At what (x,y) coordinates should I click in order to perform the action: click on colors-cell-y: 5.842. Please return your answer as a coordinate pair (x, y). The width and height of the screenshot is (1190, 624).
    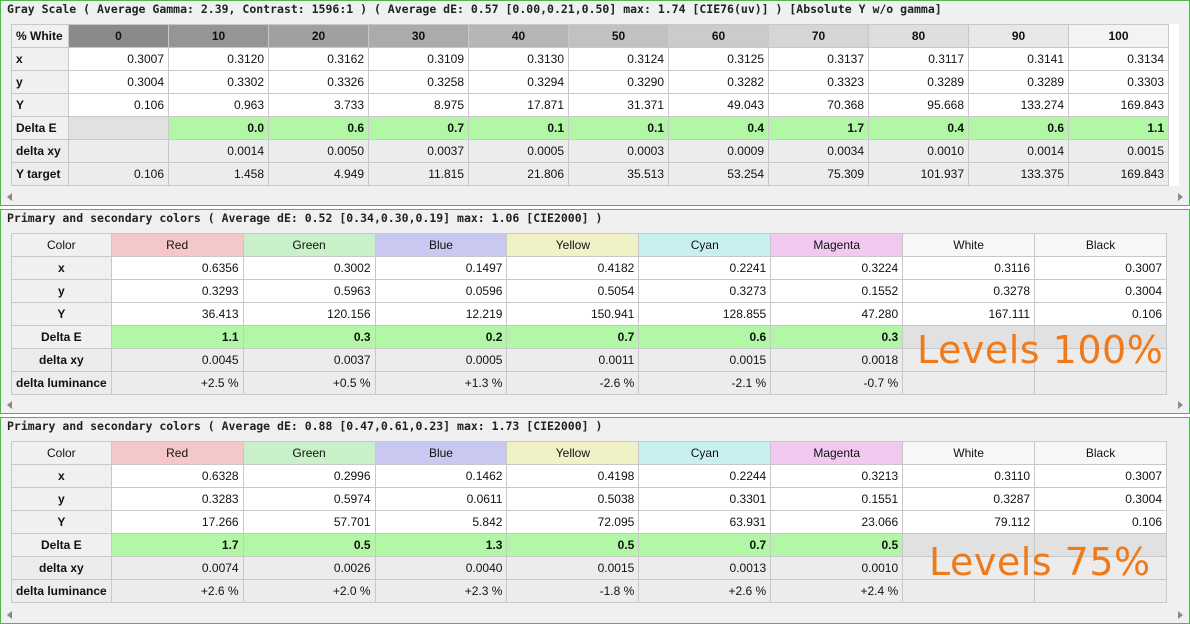
    Looking at the image, I should click on (441, 522).